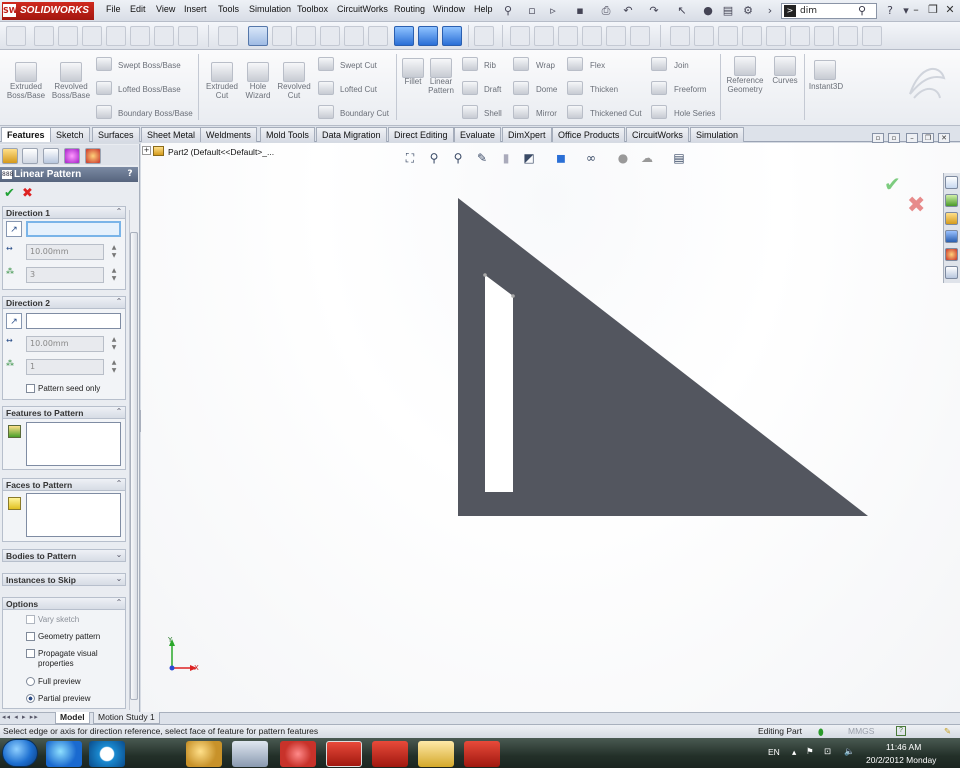 This screenshot has height=768, width=960. I want to click on table-icon, so click(680, 36).